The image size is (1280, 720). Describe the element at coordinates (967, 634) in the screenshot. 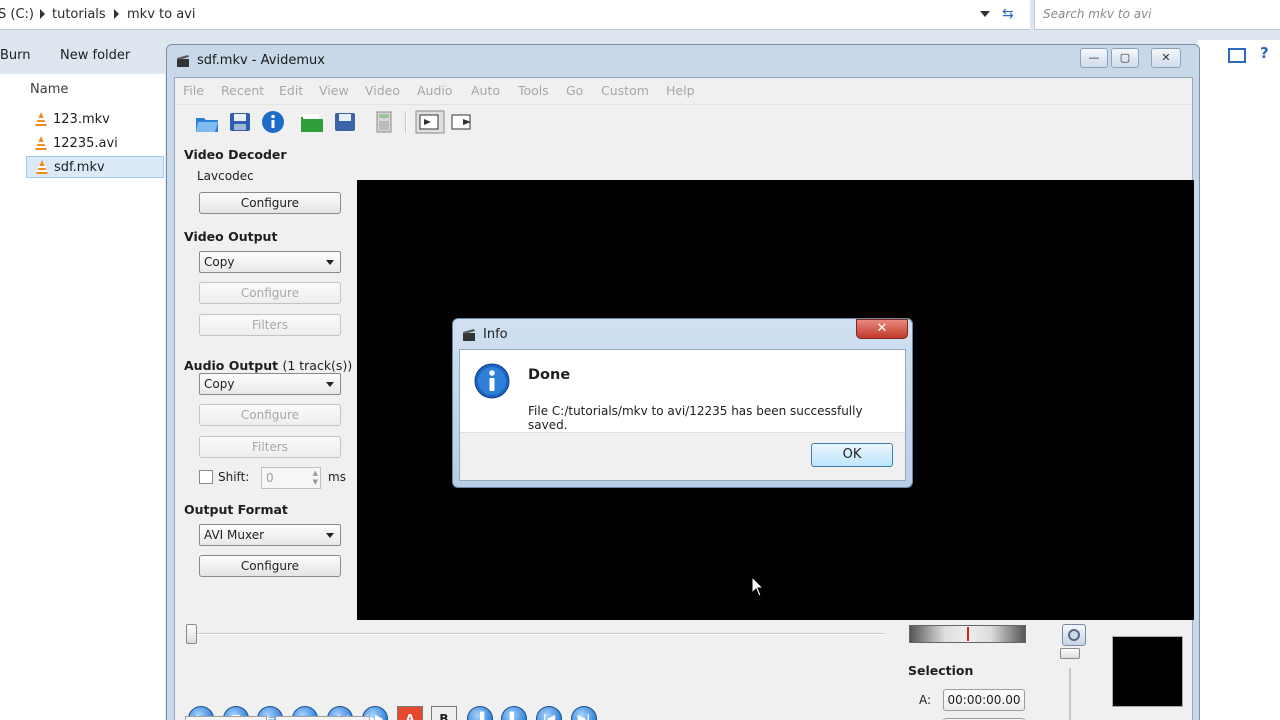

I see `jog-shuttle` at that location.